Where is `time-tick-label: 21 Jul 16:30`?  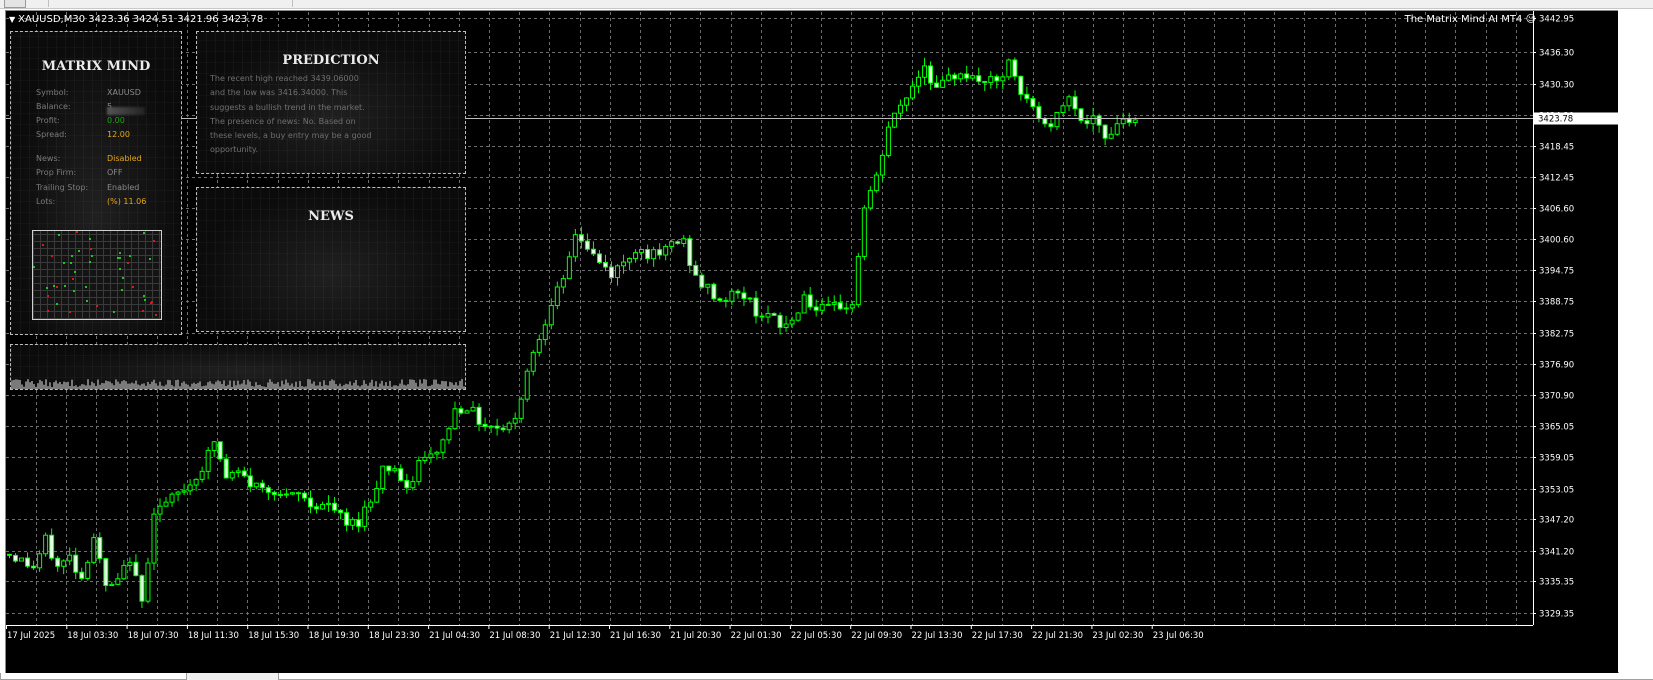 time-tick-label: 21 Jul 16:30 is located at coordinates (635, 636).